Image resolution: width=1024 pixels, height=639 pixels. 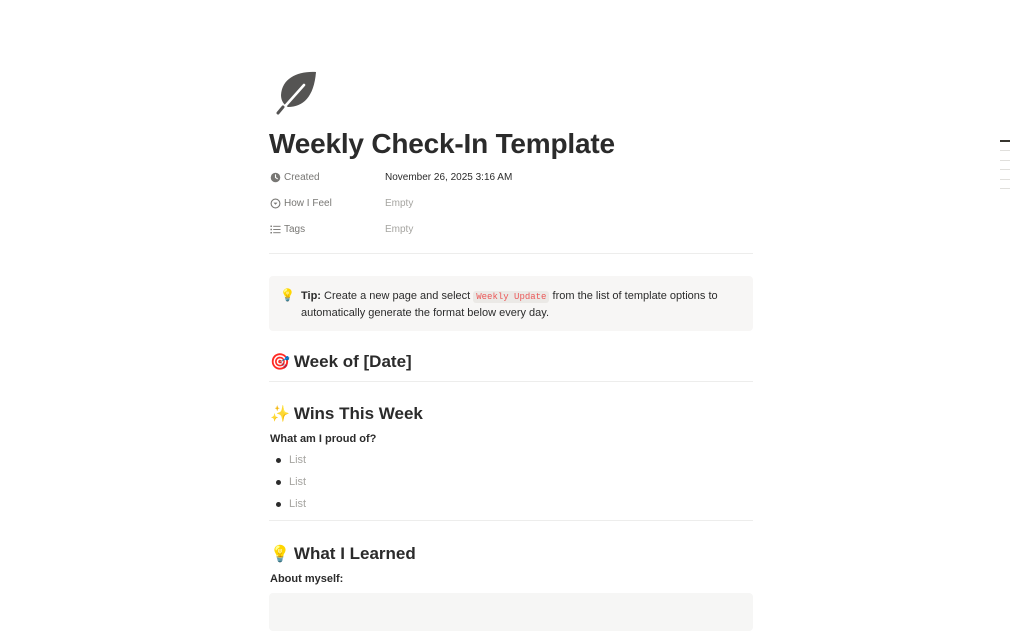 What do you see at coordinates (448, 177) in the screenshot?
I see `property-value: November 26, 2025 3:16 AM` at bounding box center [448, 177].